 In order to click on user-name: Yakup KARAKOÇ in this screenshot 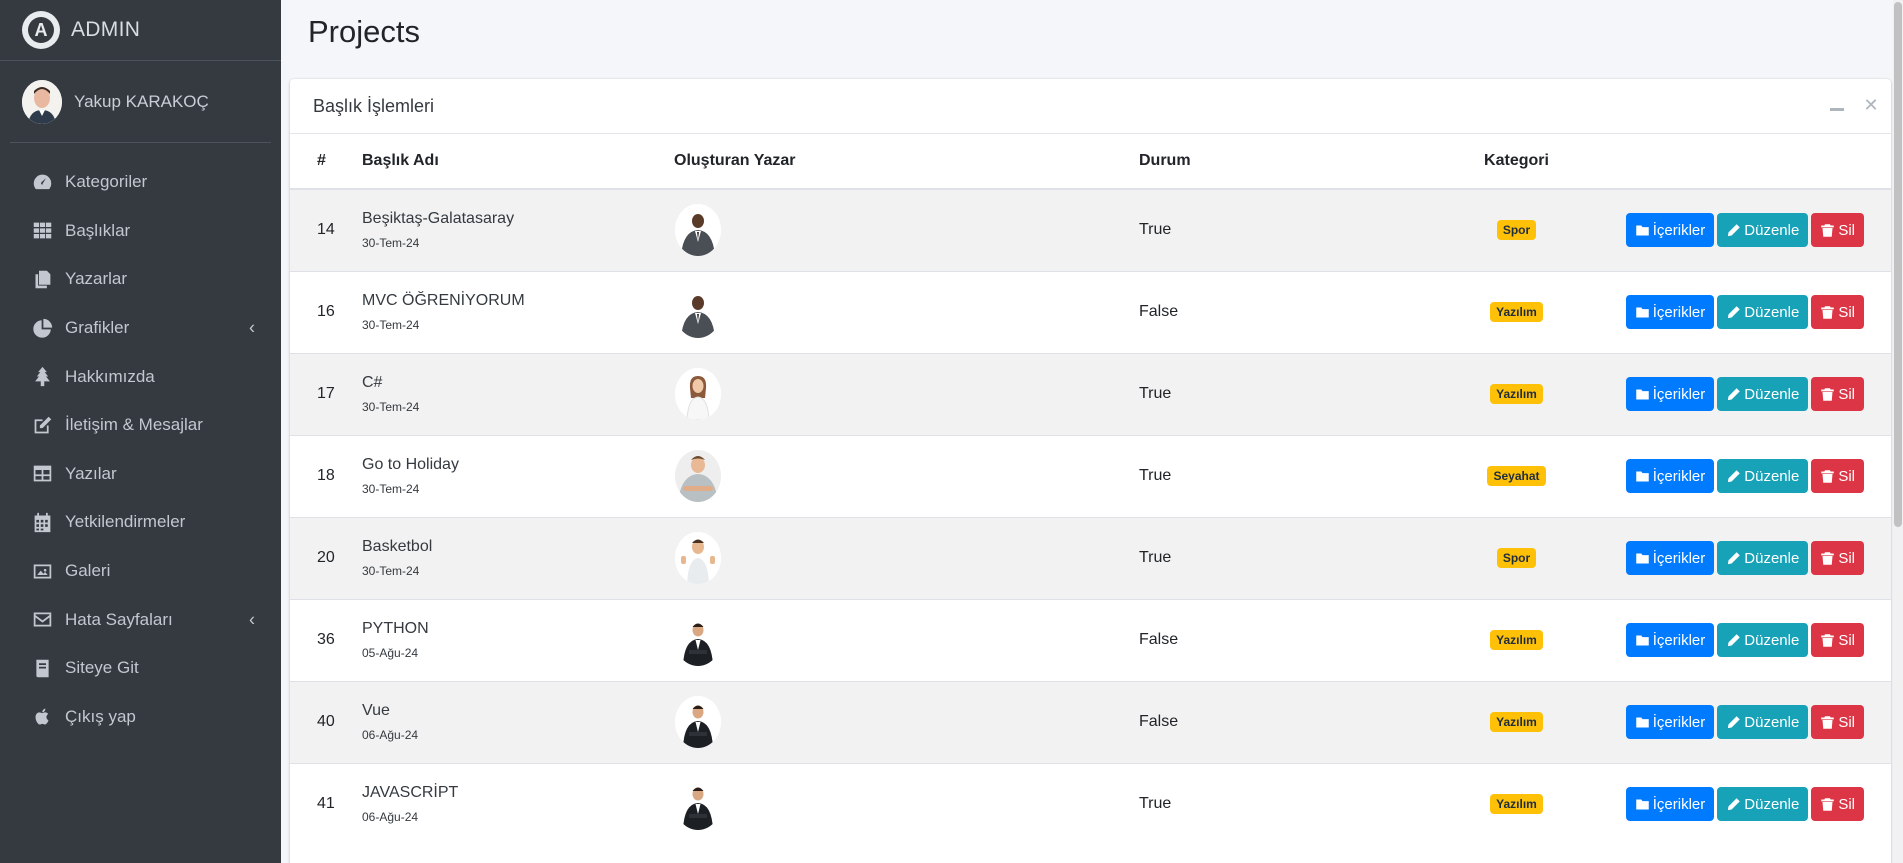, I will do `click(141, 102)`.